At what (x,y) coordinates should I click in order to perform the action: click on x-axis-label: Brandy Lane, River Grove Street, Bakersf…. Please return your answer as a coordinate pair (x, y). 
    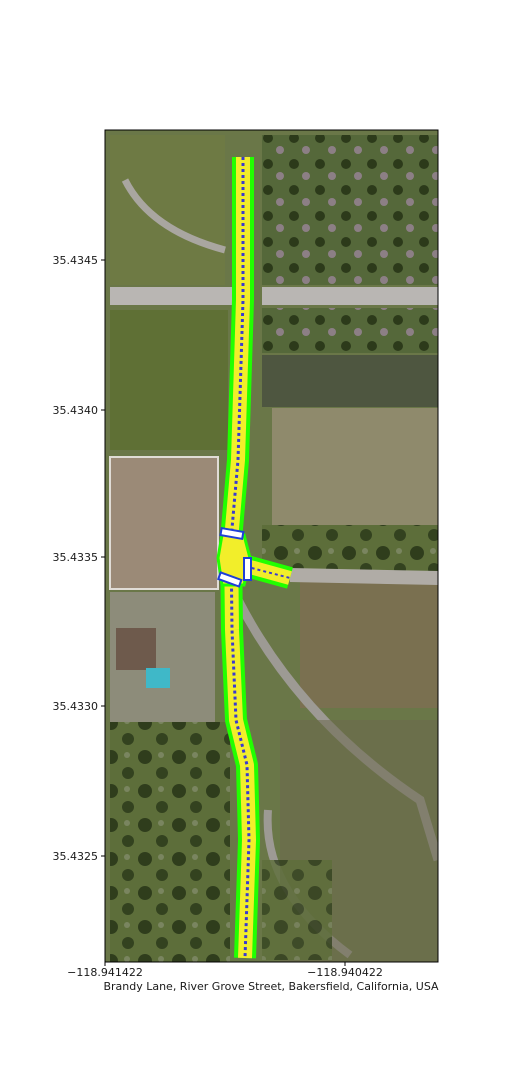
    Looking at the image, I should click on (271, 986).